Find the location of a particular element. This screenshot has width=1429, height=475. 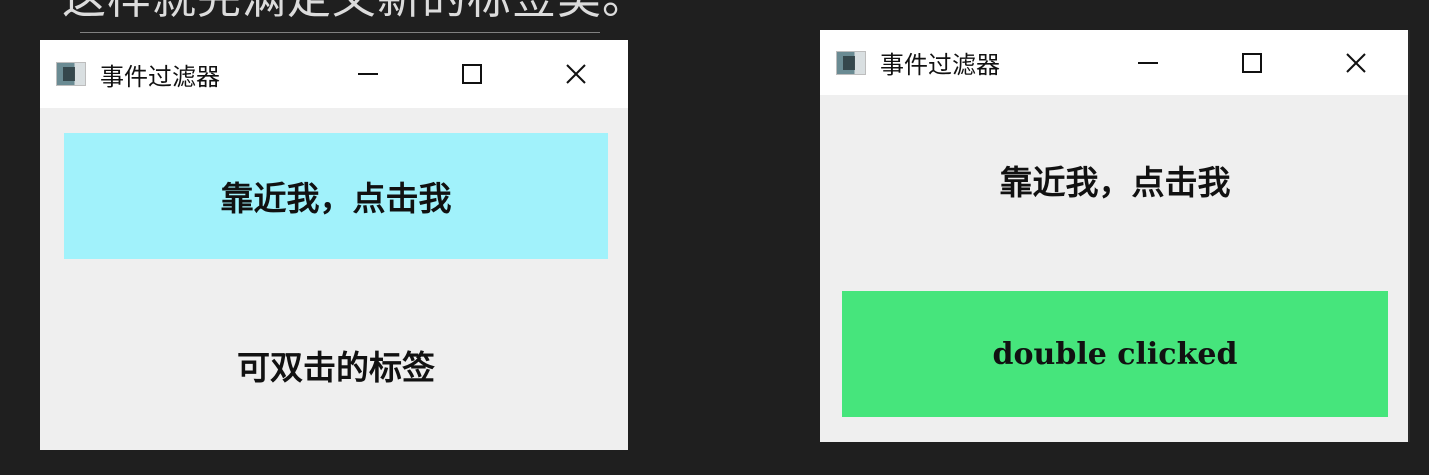

background-slide-text: 这样就完满定义新的标签类。 is located at coordinates (354, 13).